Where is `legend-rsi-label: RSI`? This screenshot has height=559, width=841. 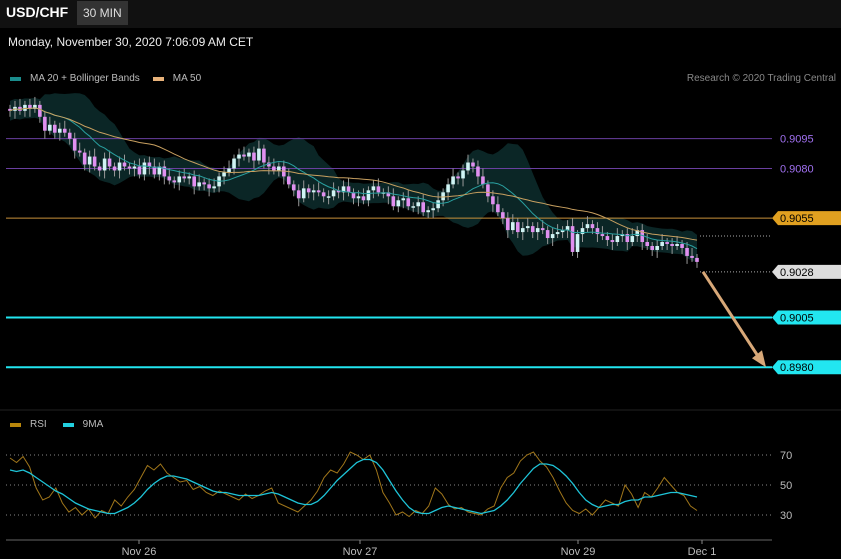
legend-rsi-label: RSI is located at coordinates (38, 424).